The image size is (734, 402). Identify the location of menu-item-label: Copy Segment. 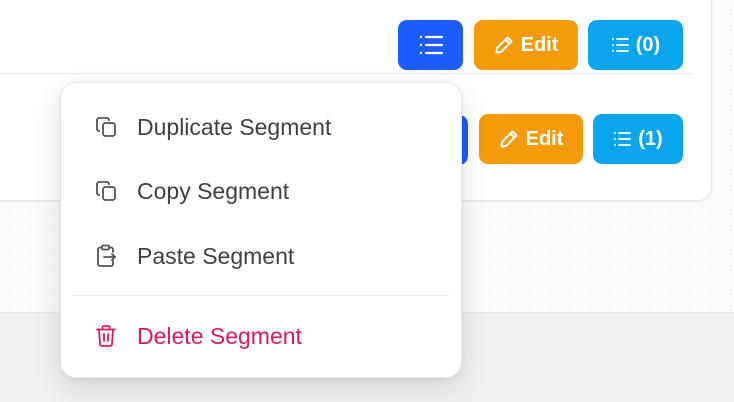
(213, 190).